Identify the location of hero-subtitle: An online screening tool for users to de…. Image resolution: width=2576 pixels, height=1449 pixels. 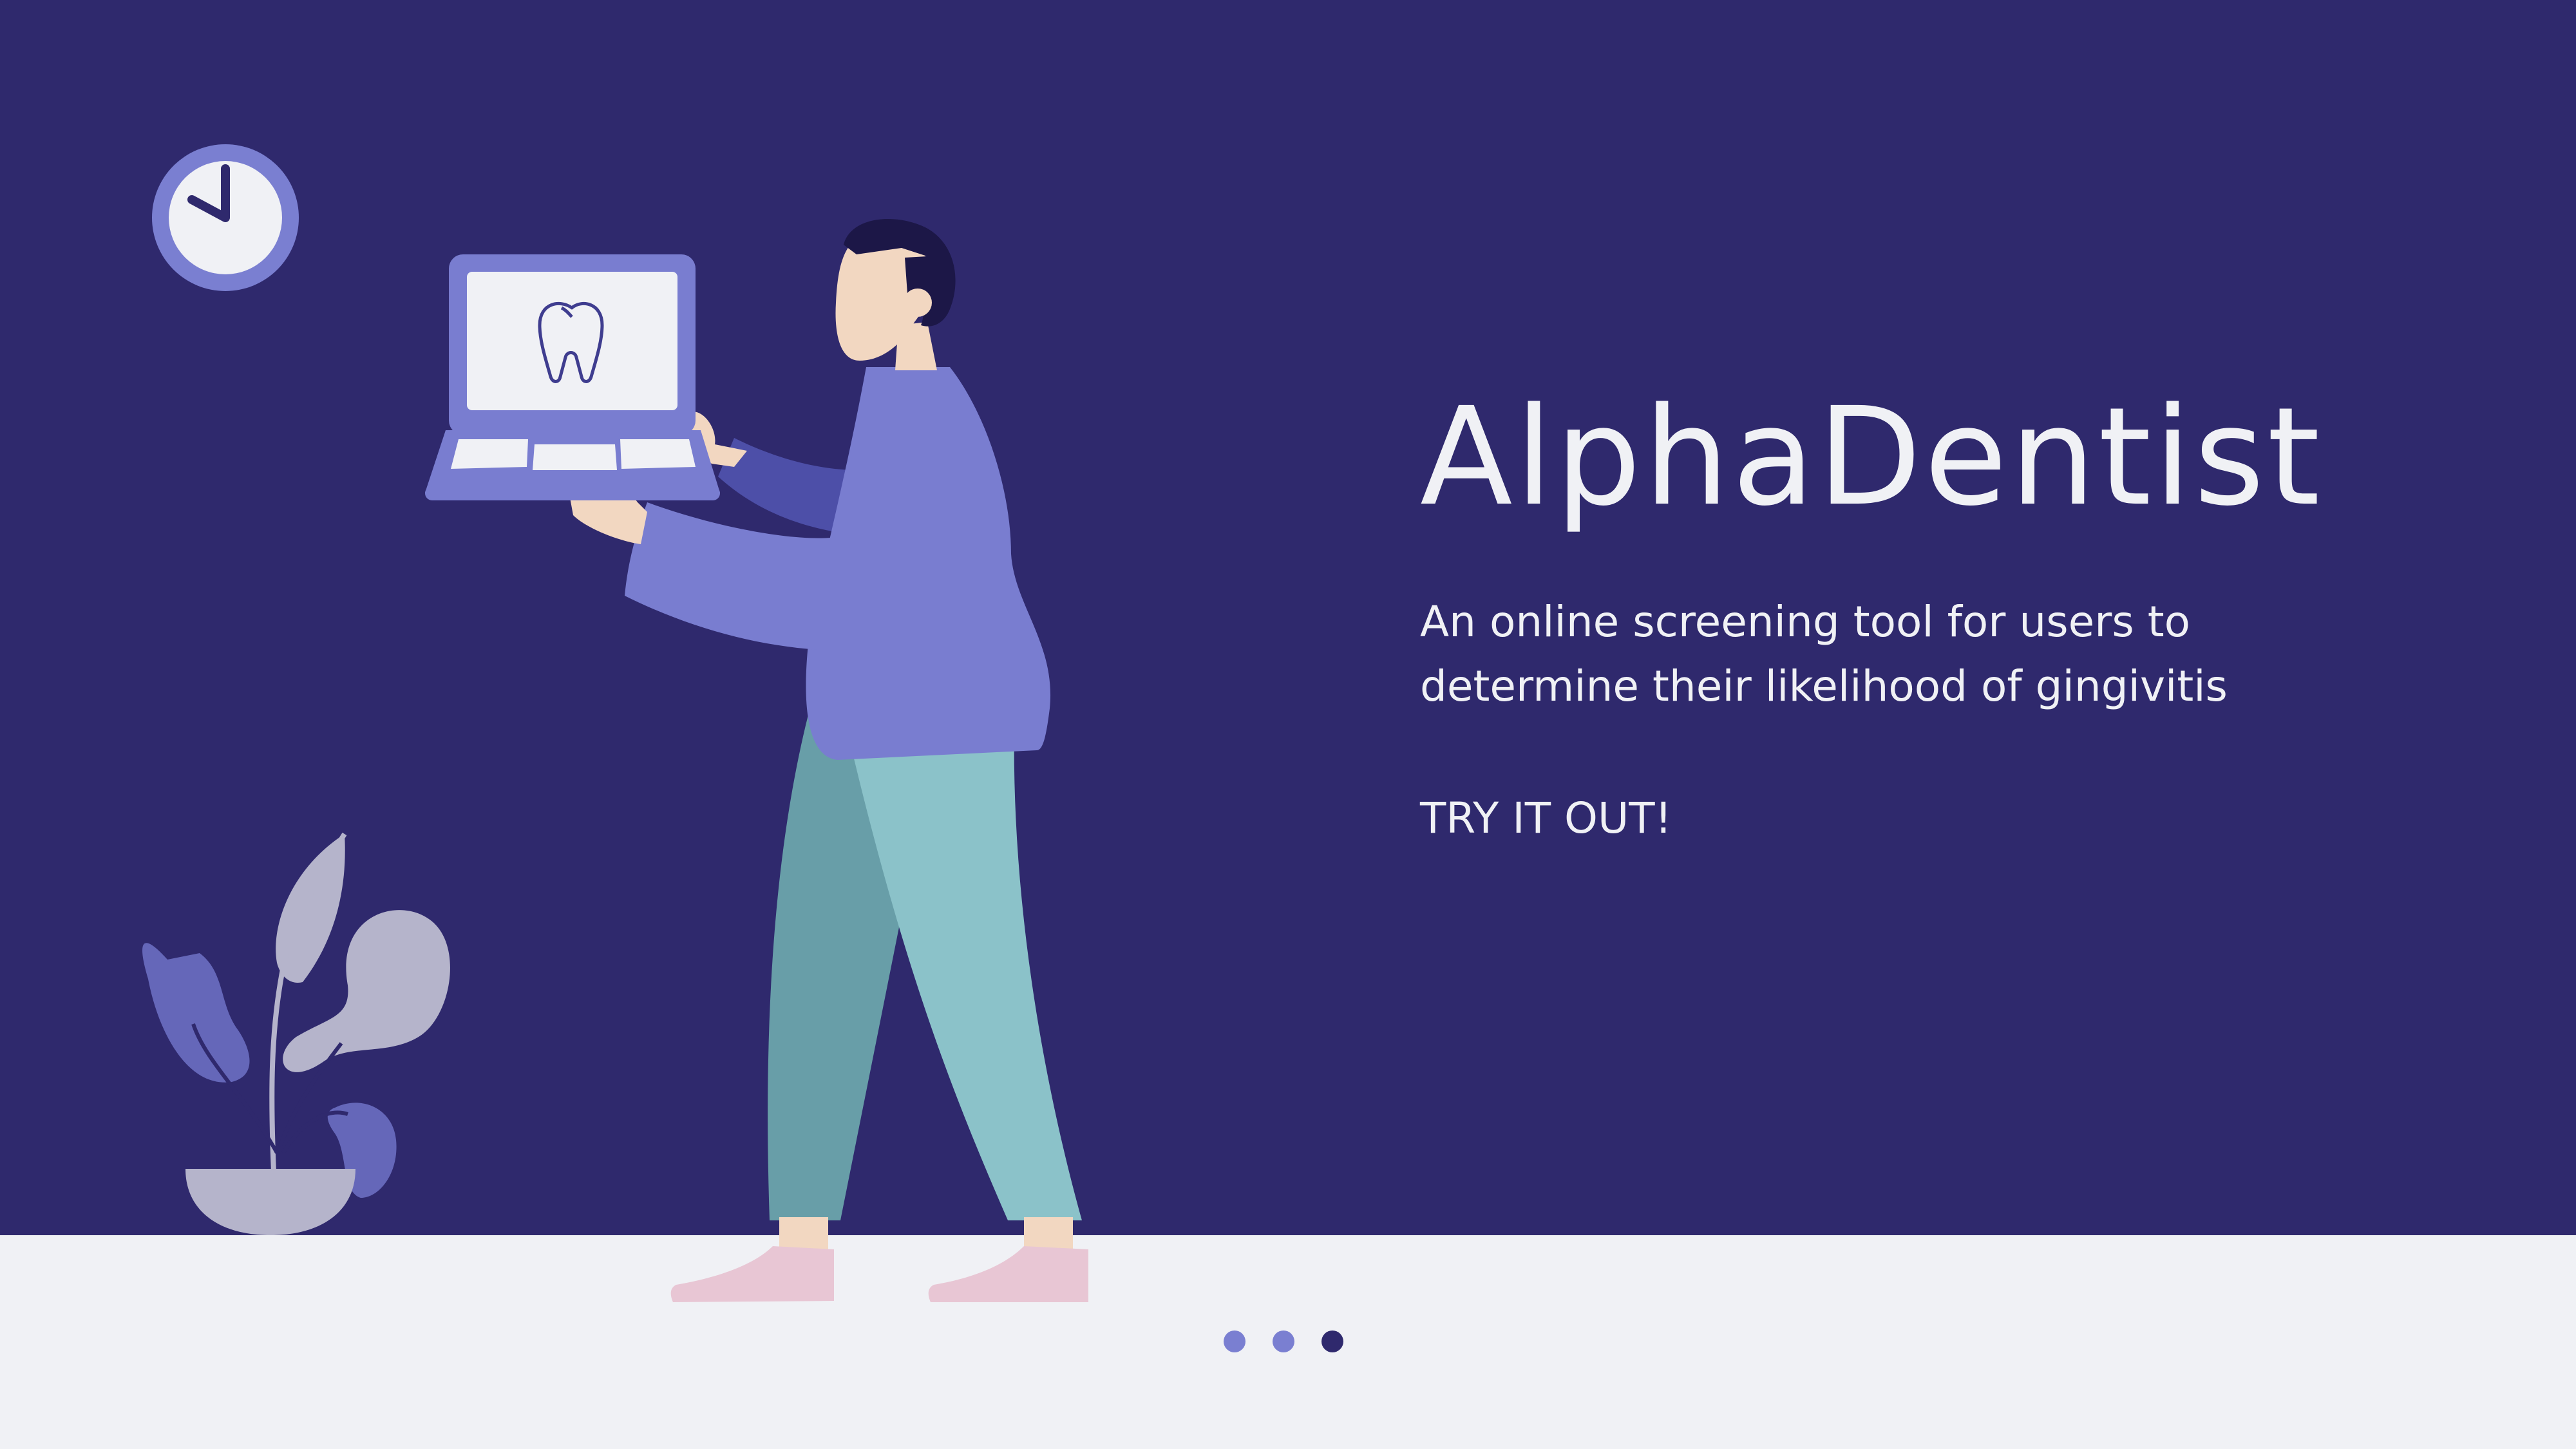
(1824, 653).